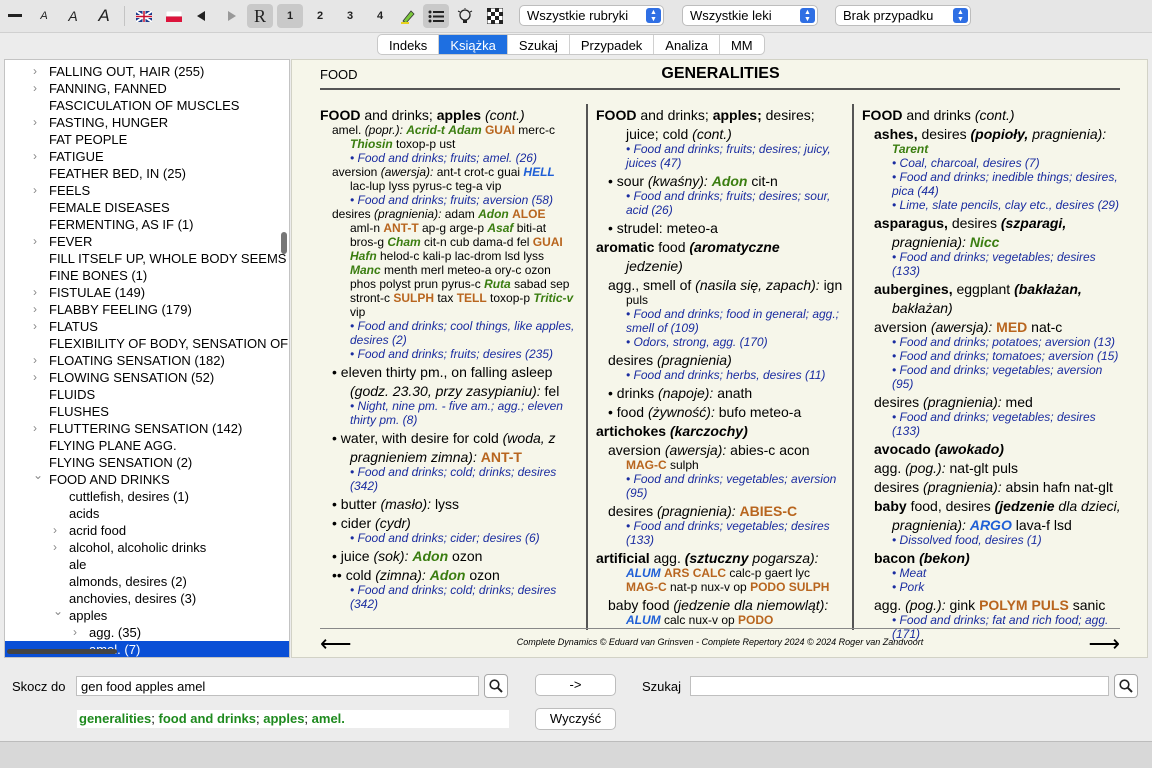 The height and width of the screenshot is (768, 1152). What do you see at coordinates (451, 420) in the screenshot?
I see `rubric-line: thirty pm. (8)` at bounding box center [451, 420].